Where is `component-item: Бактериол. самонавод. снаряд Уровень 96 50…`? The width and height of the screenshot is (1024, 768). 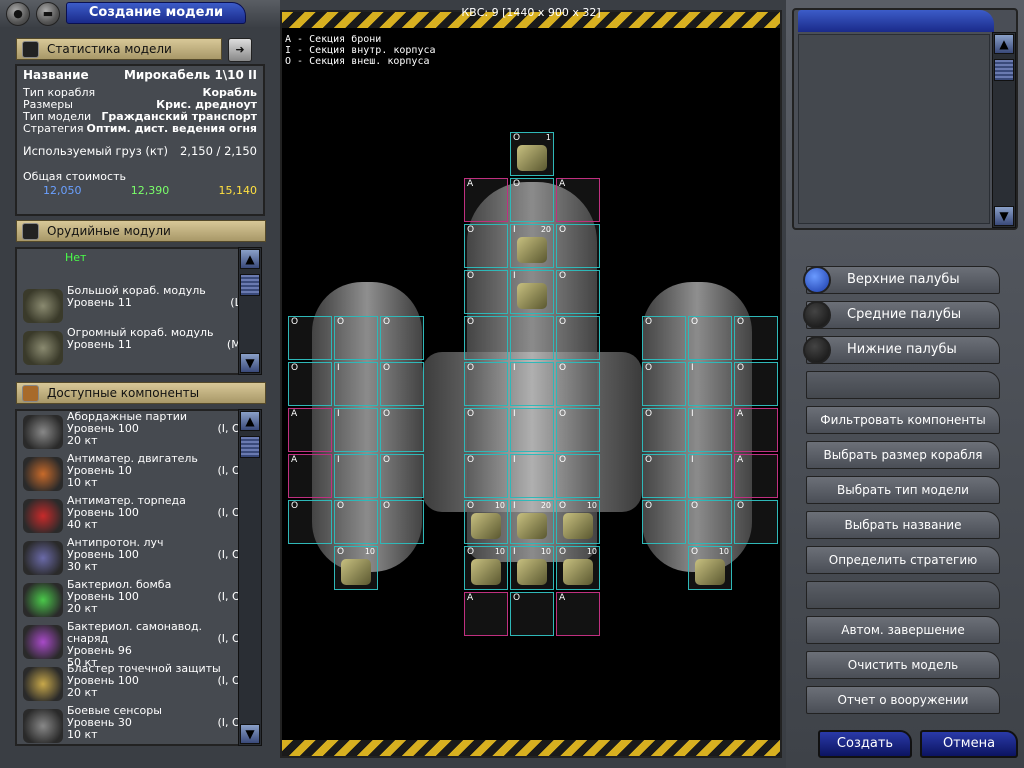
component-item: Бактериол. самонавод. снаряд Уровень 96 50… is located at coordinates (134, 645).